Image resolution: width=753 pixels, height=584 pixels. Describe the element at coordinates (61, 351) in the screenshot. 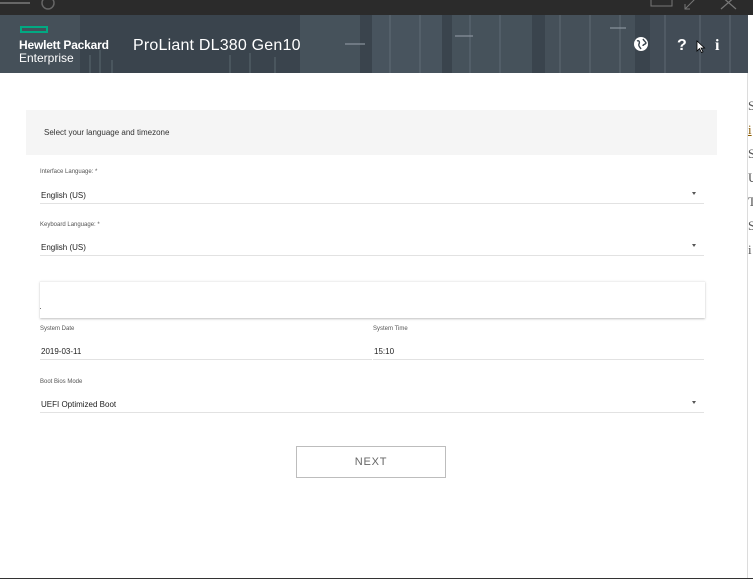

I see `system-date-value: 2019-03-11` at that location.